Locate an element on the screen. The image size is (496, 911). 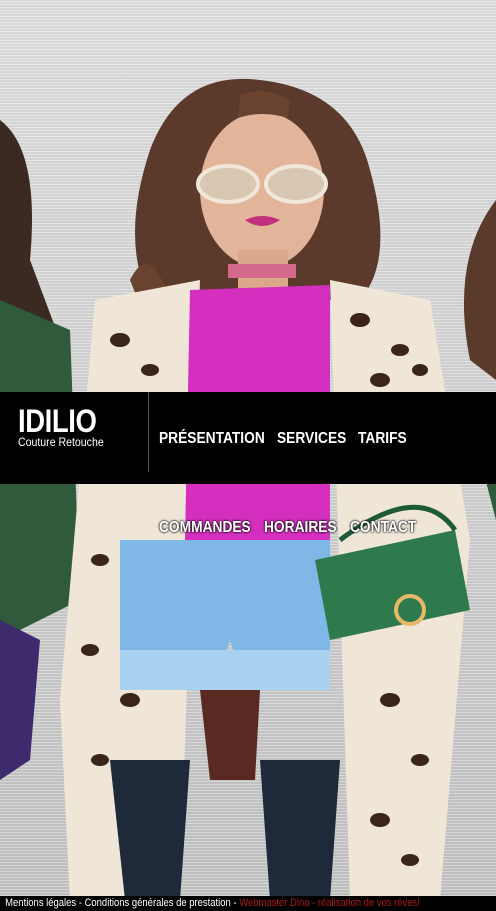
terms-link: Conditions générales de prestation is located at coordinates (158, 903).